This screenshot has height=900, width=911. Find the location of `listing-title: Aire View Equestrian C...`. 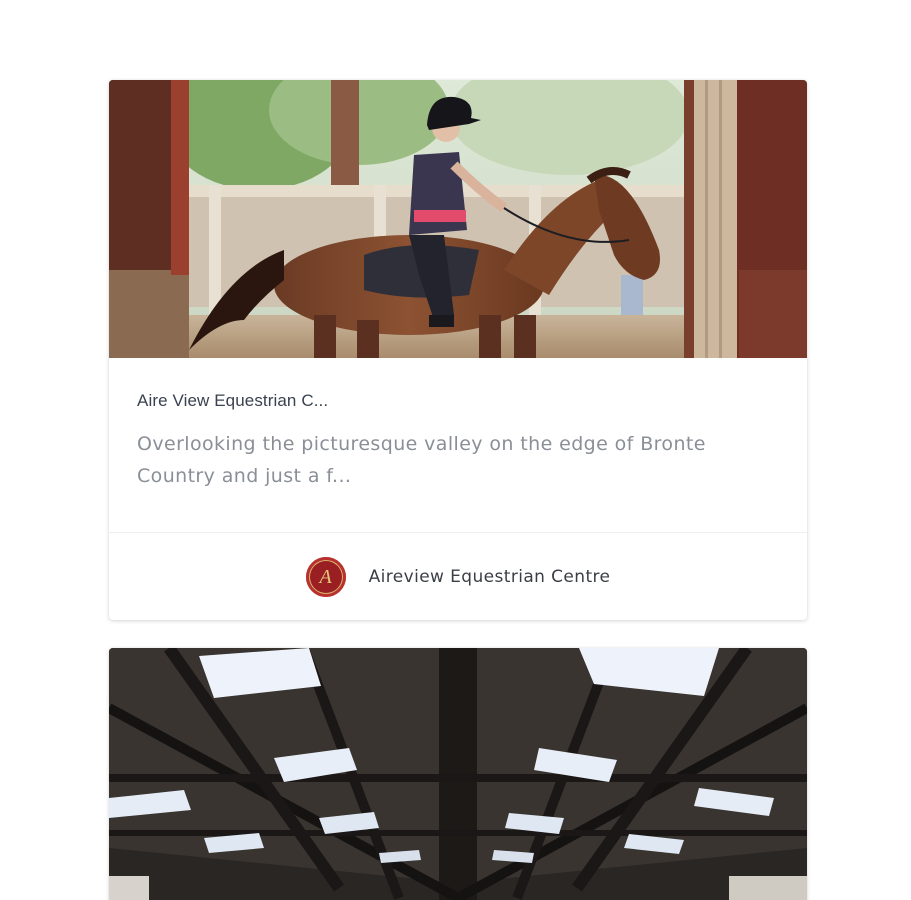

listing-title: Aire View Equestrian C... is located at coordinates (458, 401).